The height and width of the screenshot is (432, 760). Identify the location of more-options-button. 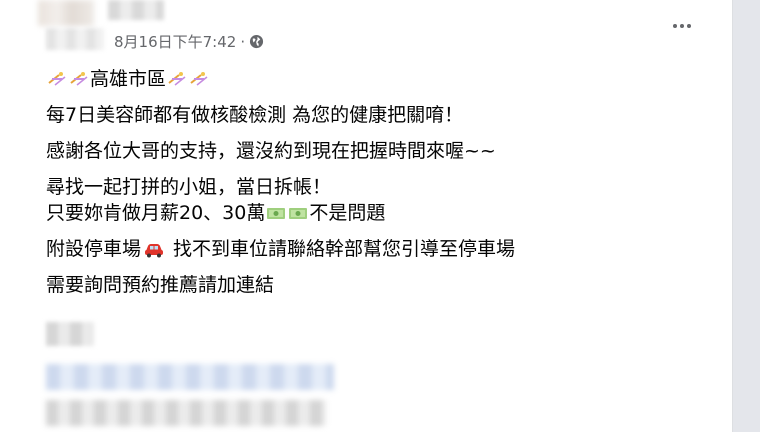
(682, 26).